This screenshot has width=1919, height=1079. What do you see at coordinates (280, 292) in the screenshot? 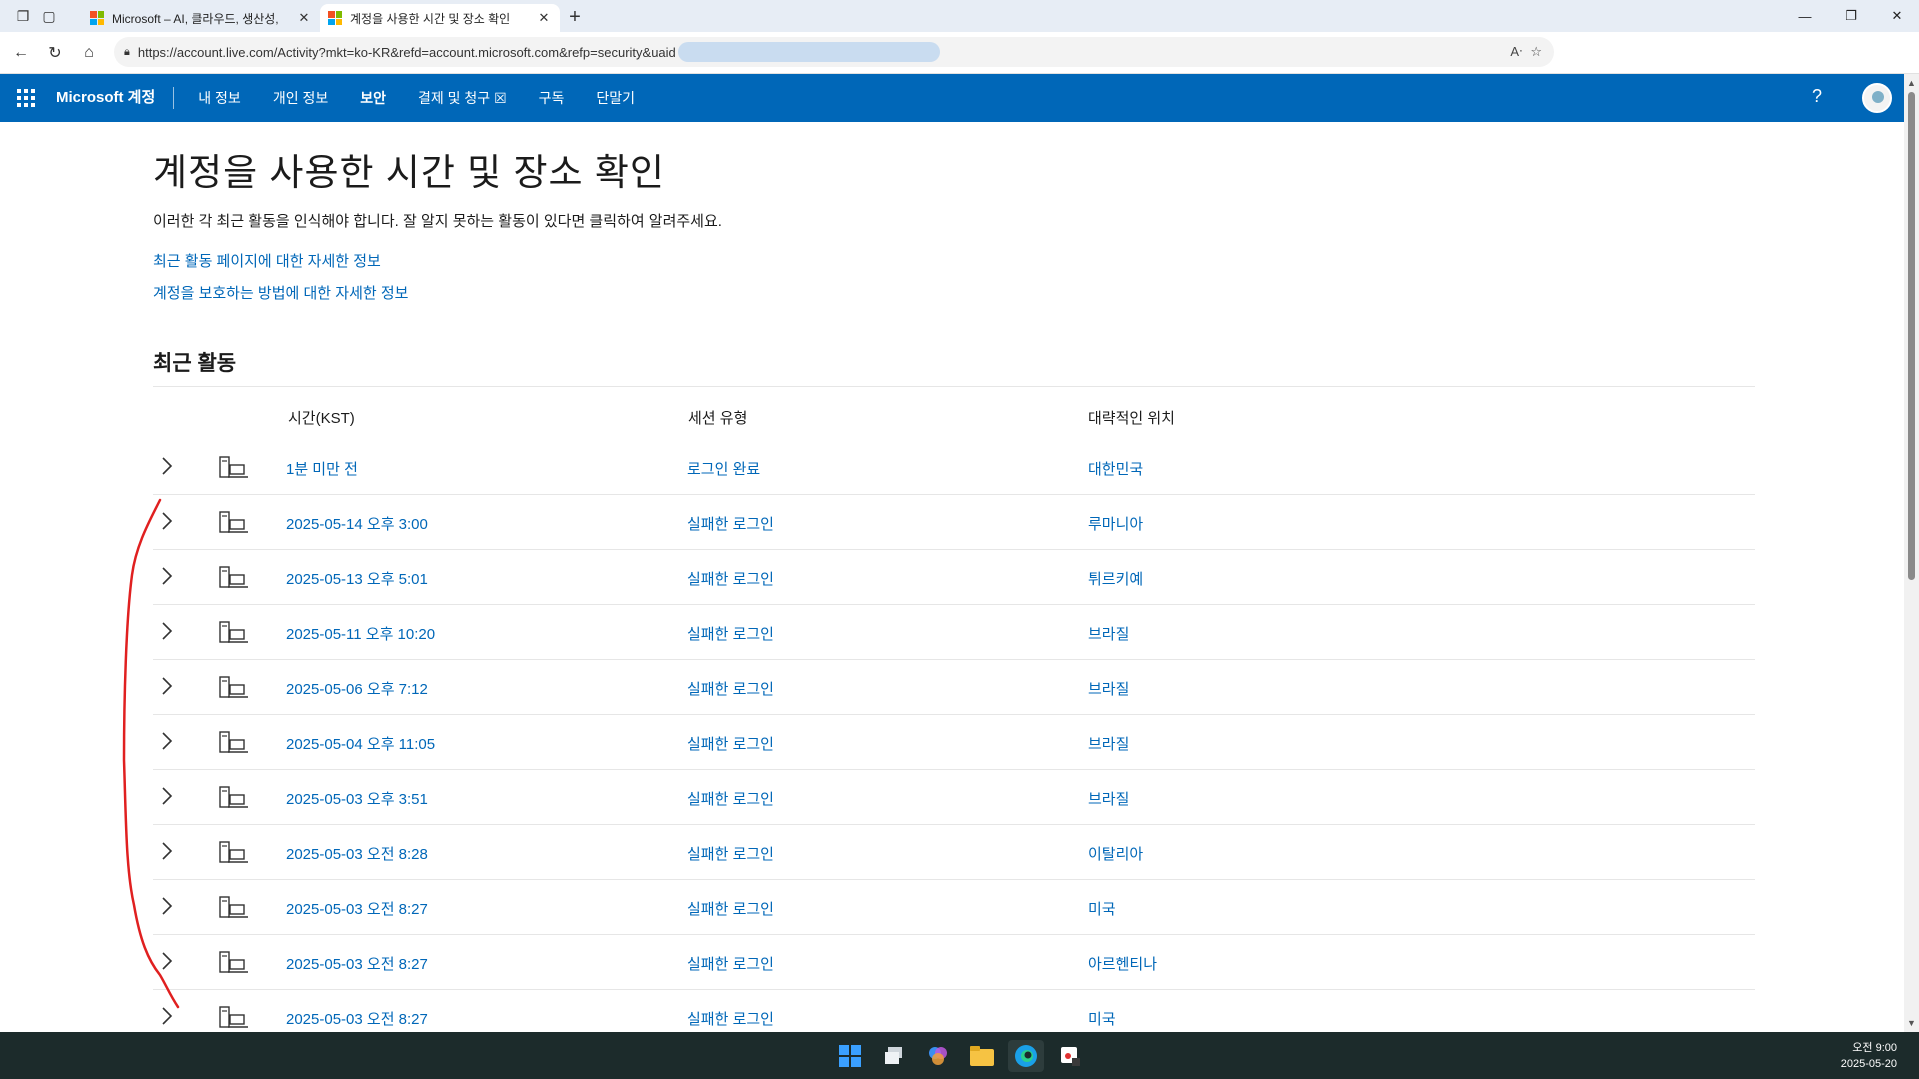
I see `protect-account-link: 계정을 보호하는 방법에 대한 자세한 정보` at bounding box center [280, 292].